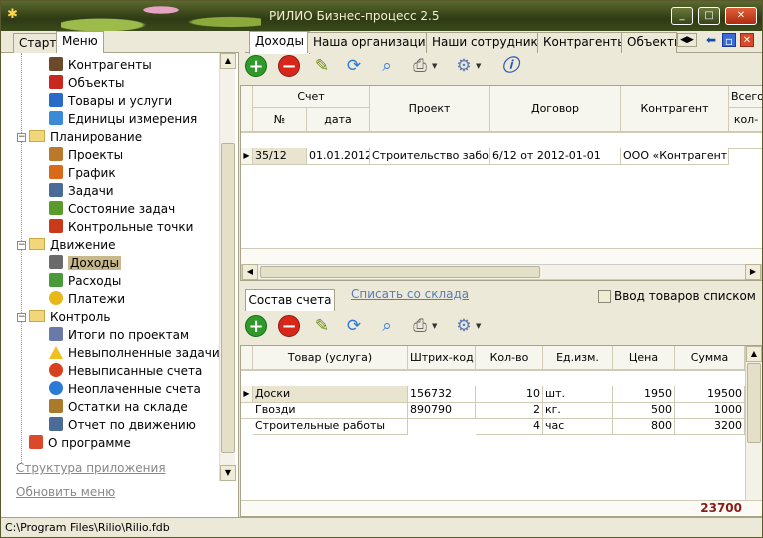  What do you see at coordinates (555, 109) in the screenshot?
I see `col-contract: Договор` at bounding box center [555, 109].